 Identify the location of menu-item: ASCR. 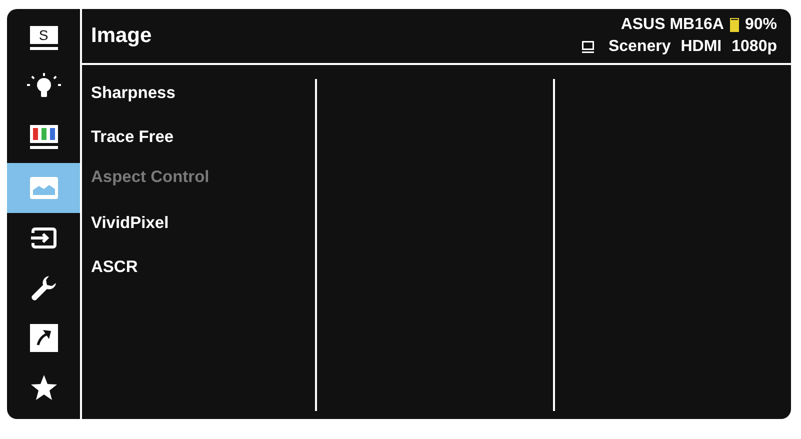
(203, 267).